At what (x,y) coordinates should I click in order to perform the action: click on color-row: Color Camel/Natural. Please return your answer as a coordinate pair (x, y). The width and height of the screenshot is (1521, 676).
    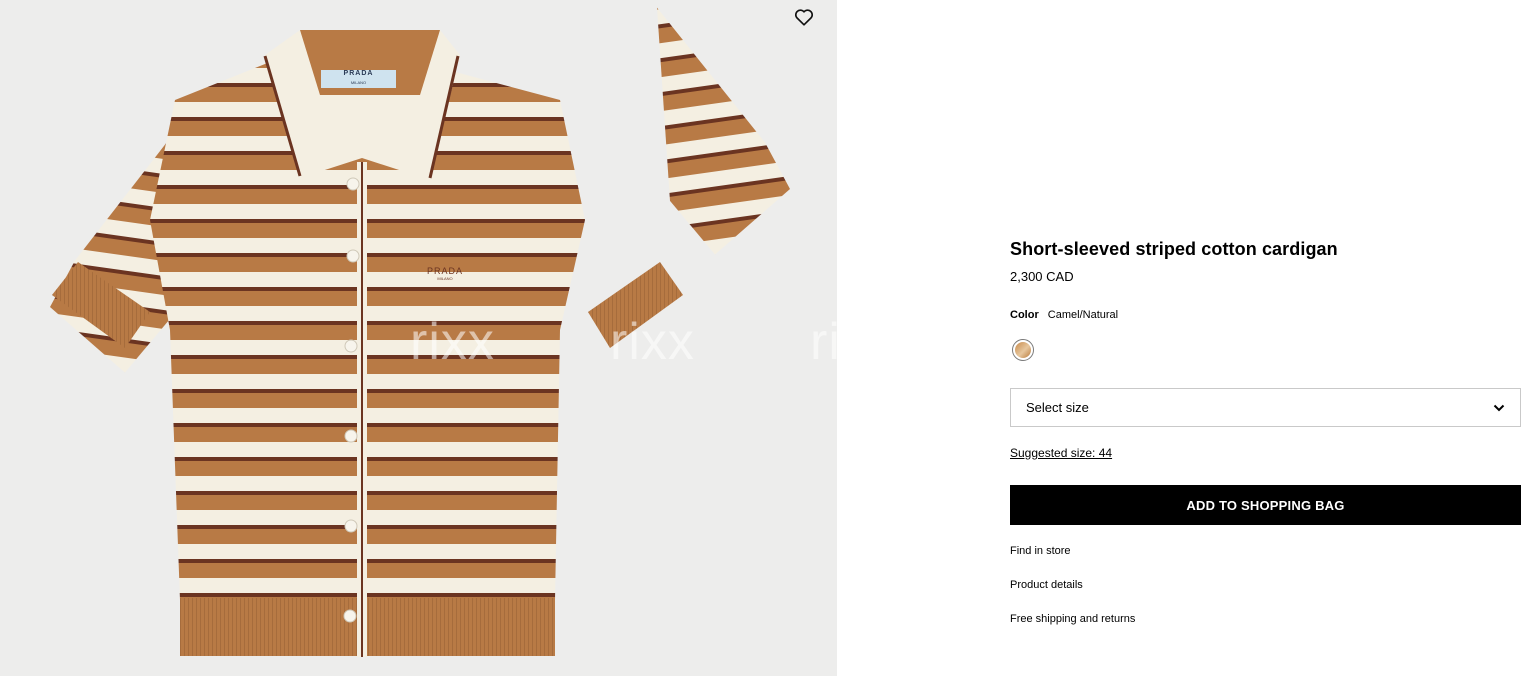
    Looking at the image, I should click on (1064, 315).